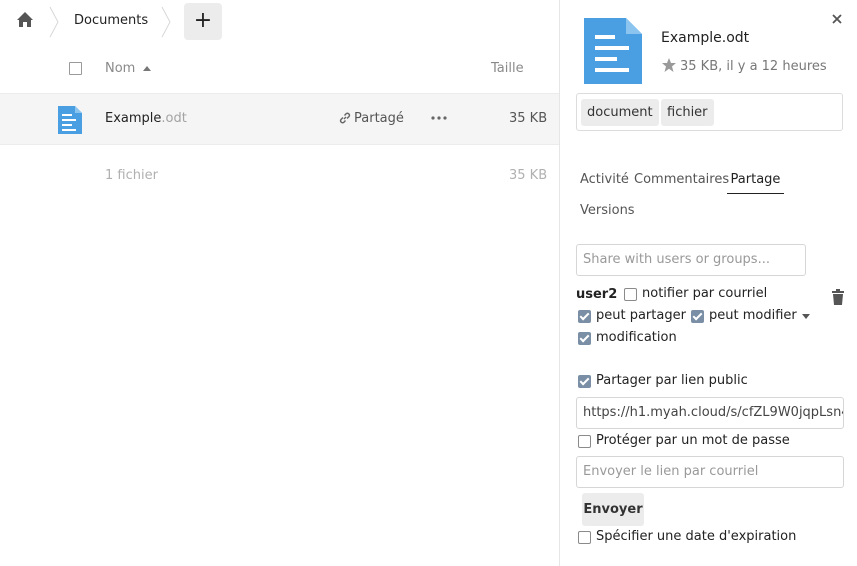 The height and width of the screenshot is (566, 857). What do you see at coordinates (697, 316) in the screenshot?
I see `can-edit-checkbox` at bounding box center [697, 316].